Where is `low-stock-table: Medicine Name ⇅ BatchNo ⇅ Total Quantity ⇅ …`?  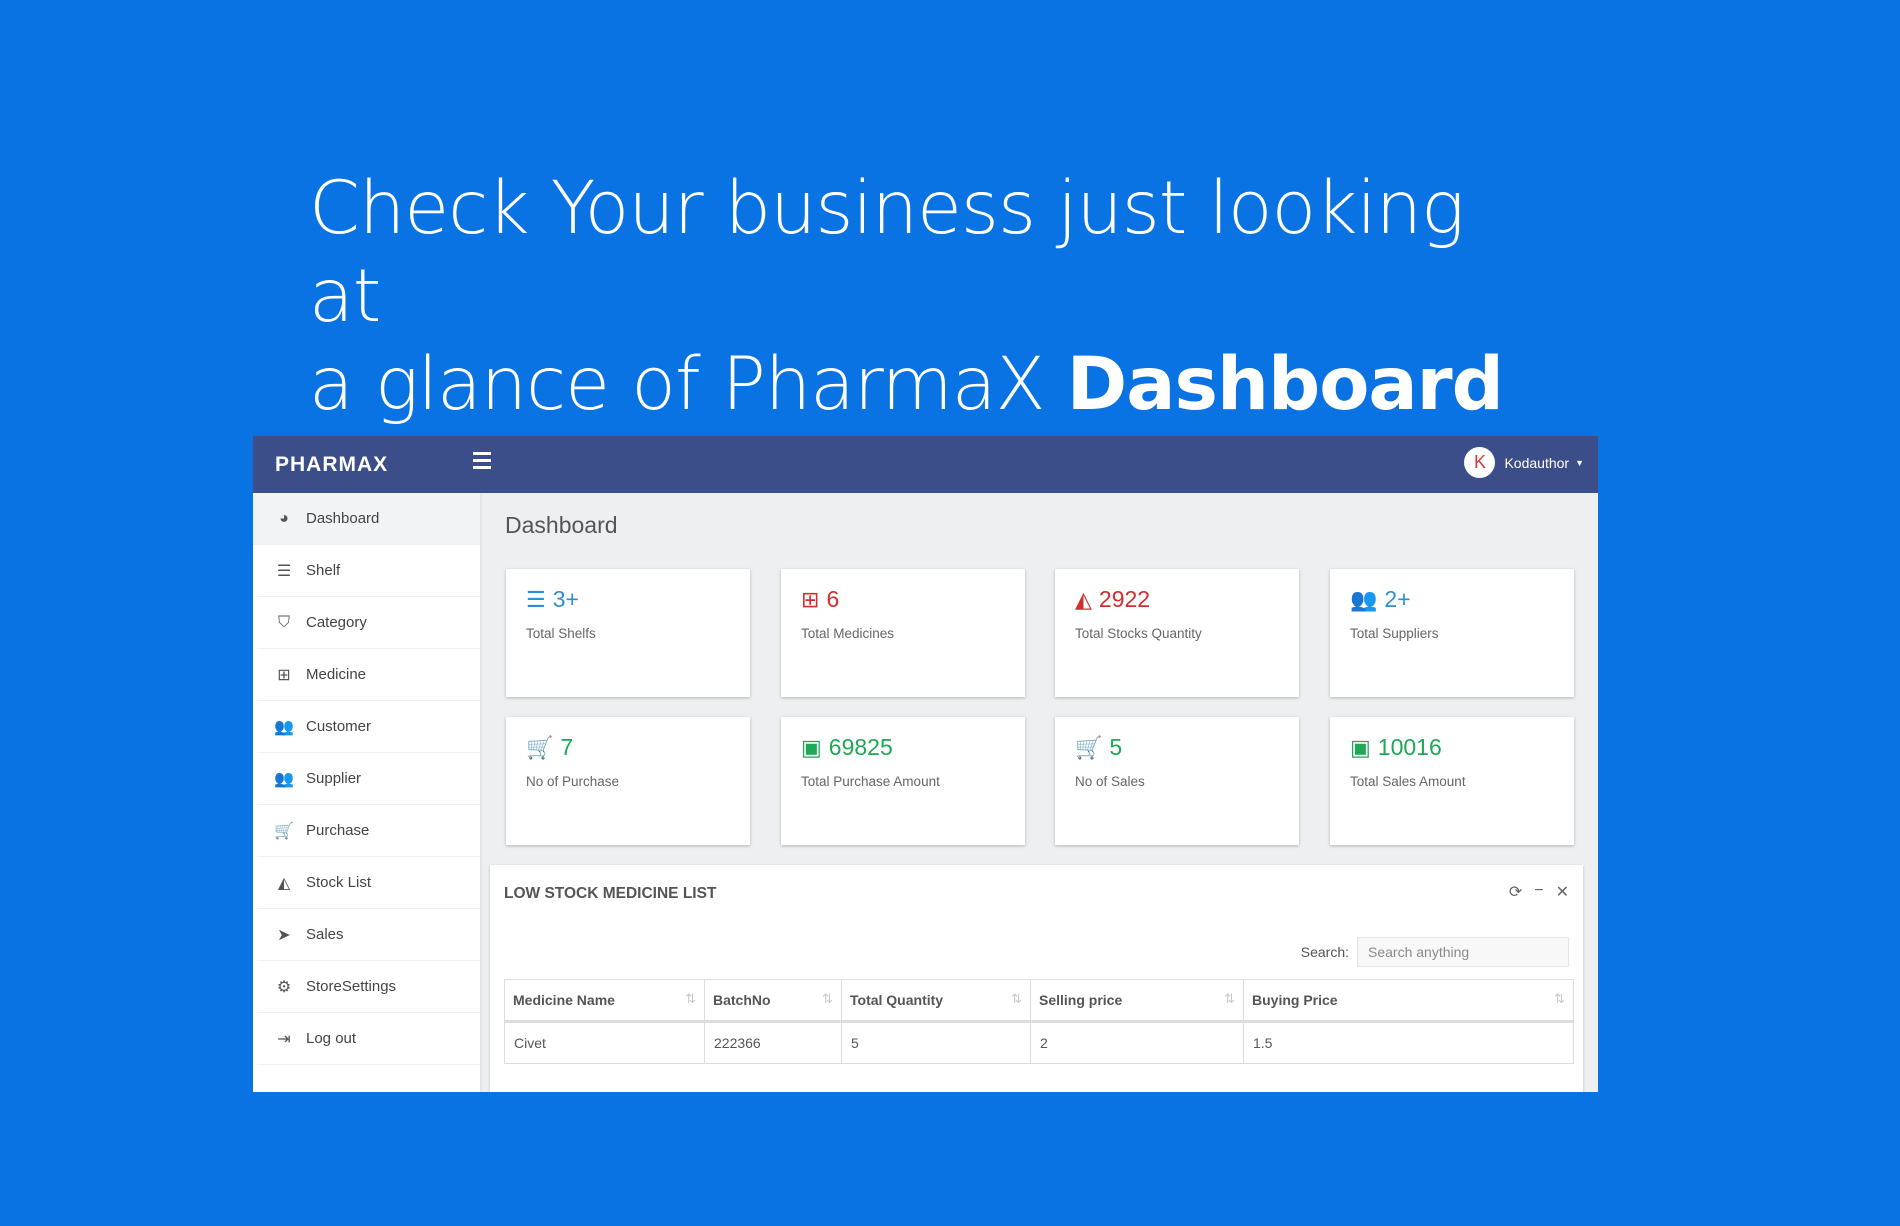
low-stock-table: Medicine Name ⇅ BatchNo ⇅ Total Quantity ⇅ … is located at coordinates (1039, 1021).